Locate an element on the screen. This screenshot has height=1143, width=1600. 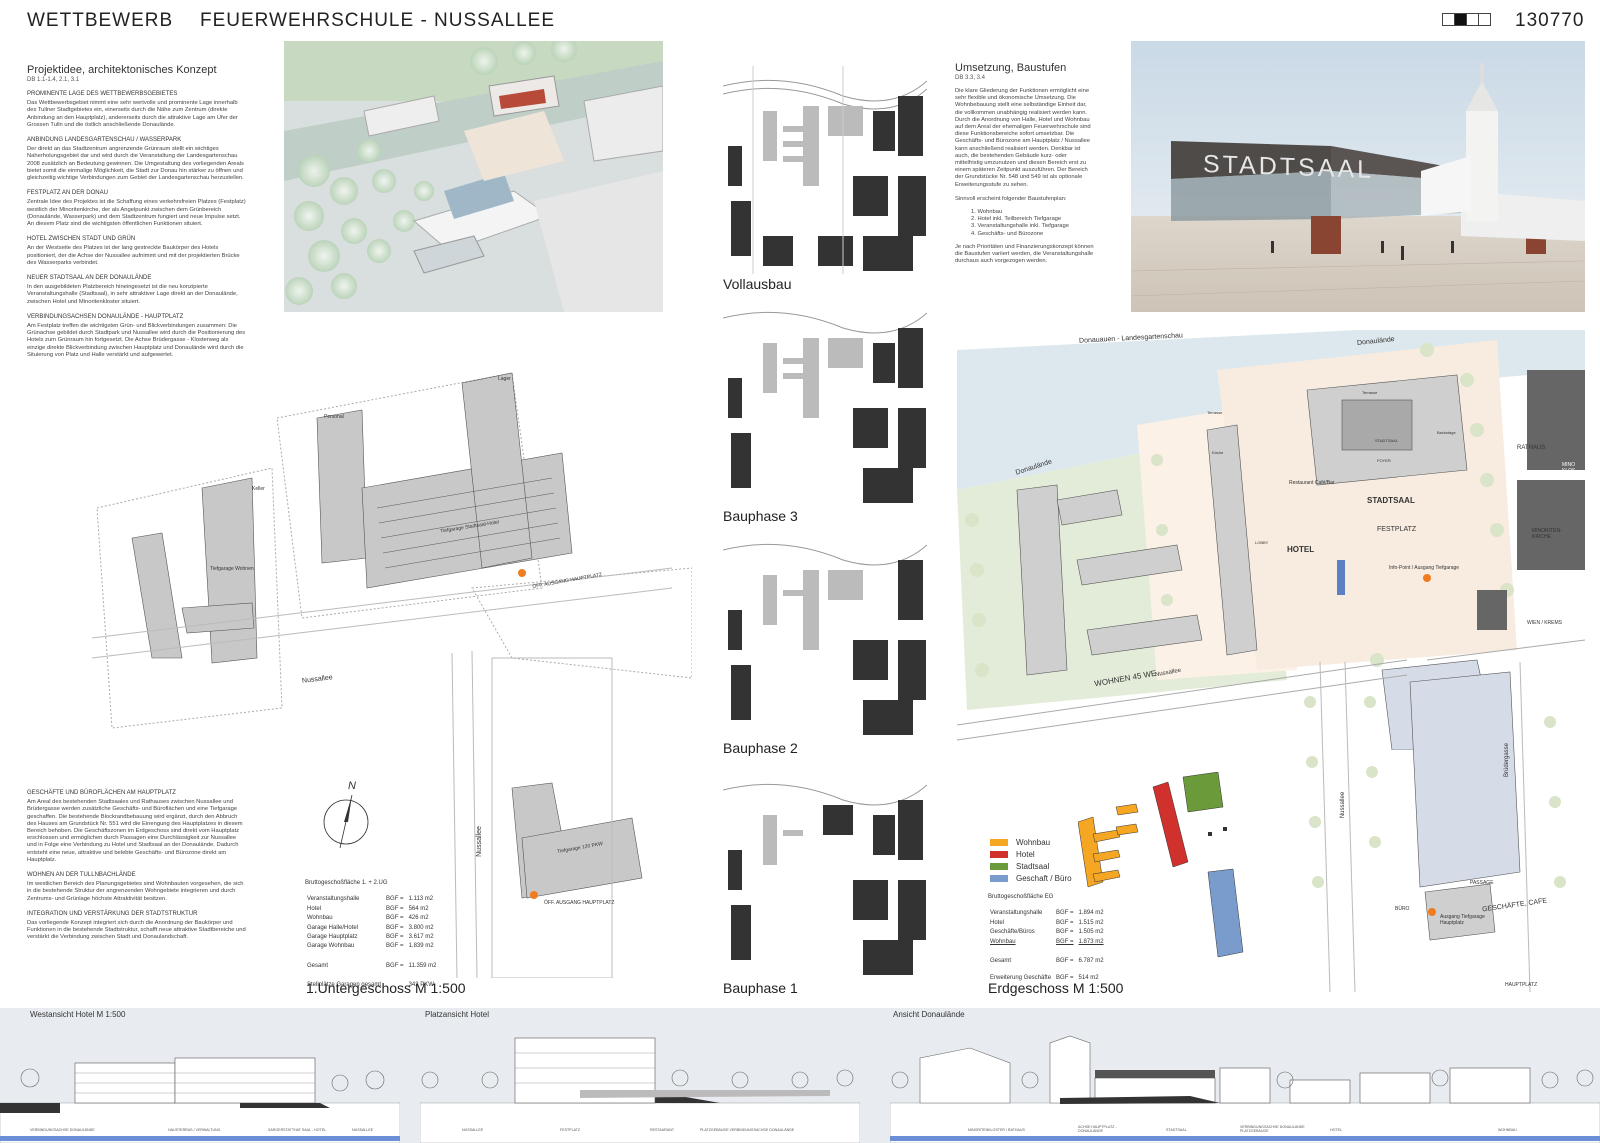
plan-label: MINORITEN-KIRCHE is located at coordinates (1547, 534).